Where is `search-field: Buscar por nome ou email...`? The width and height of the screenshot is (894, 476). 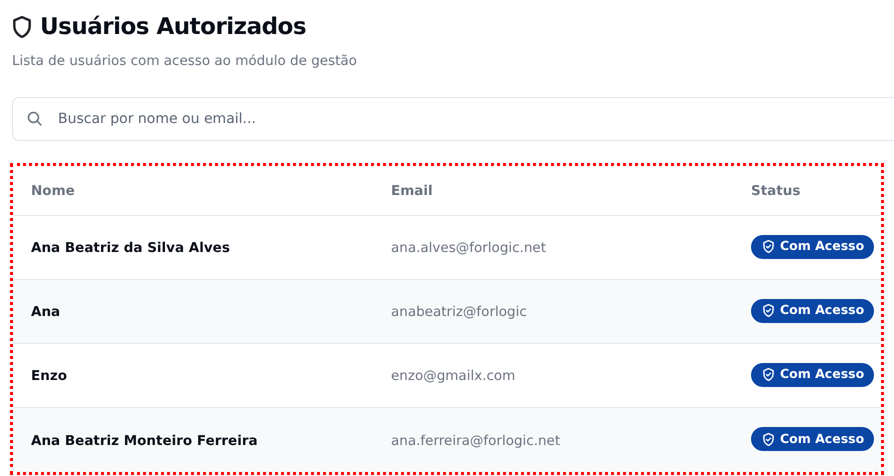 search-field: Buscar por nome ou email... is located at coordinates (453, 118).